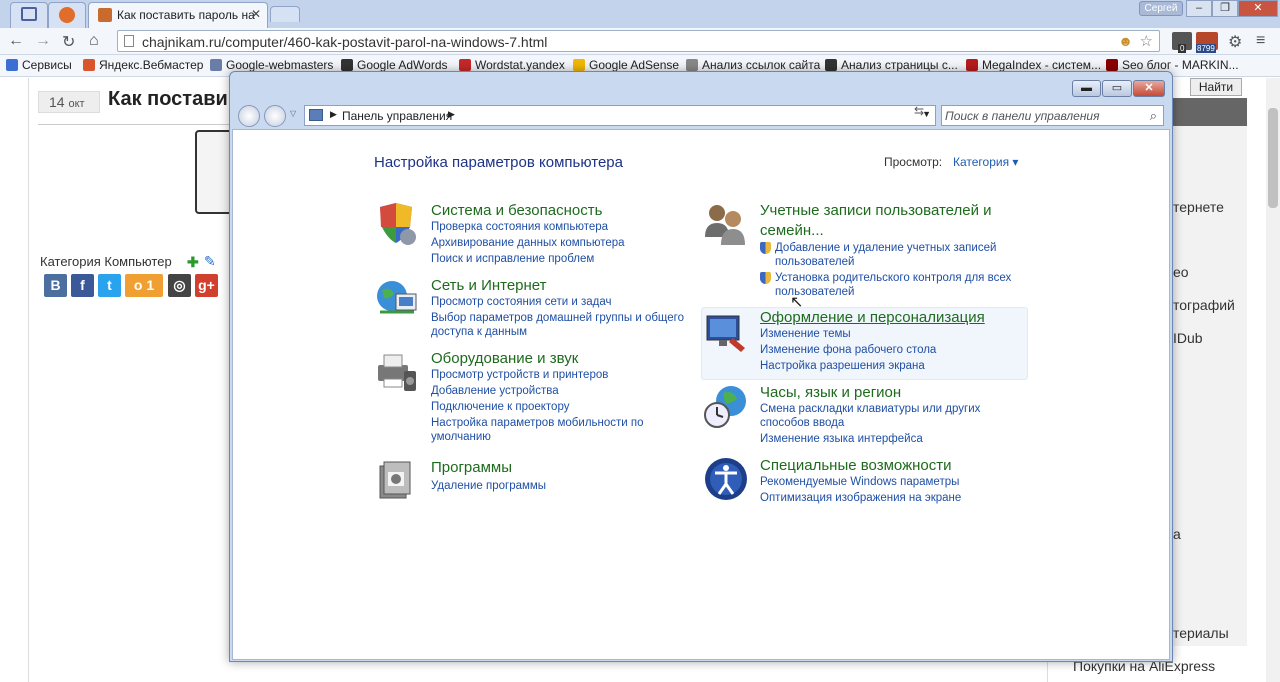 The image size is (1280, 682). Describe the element at coordinates (856, 466) in the screenshot. I see `category-title: Специальные возможности` at that location.